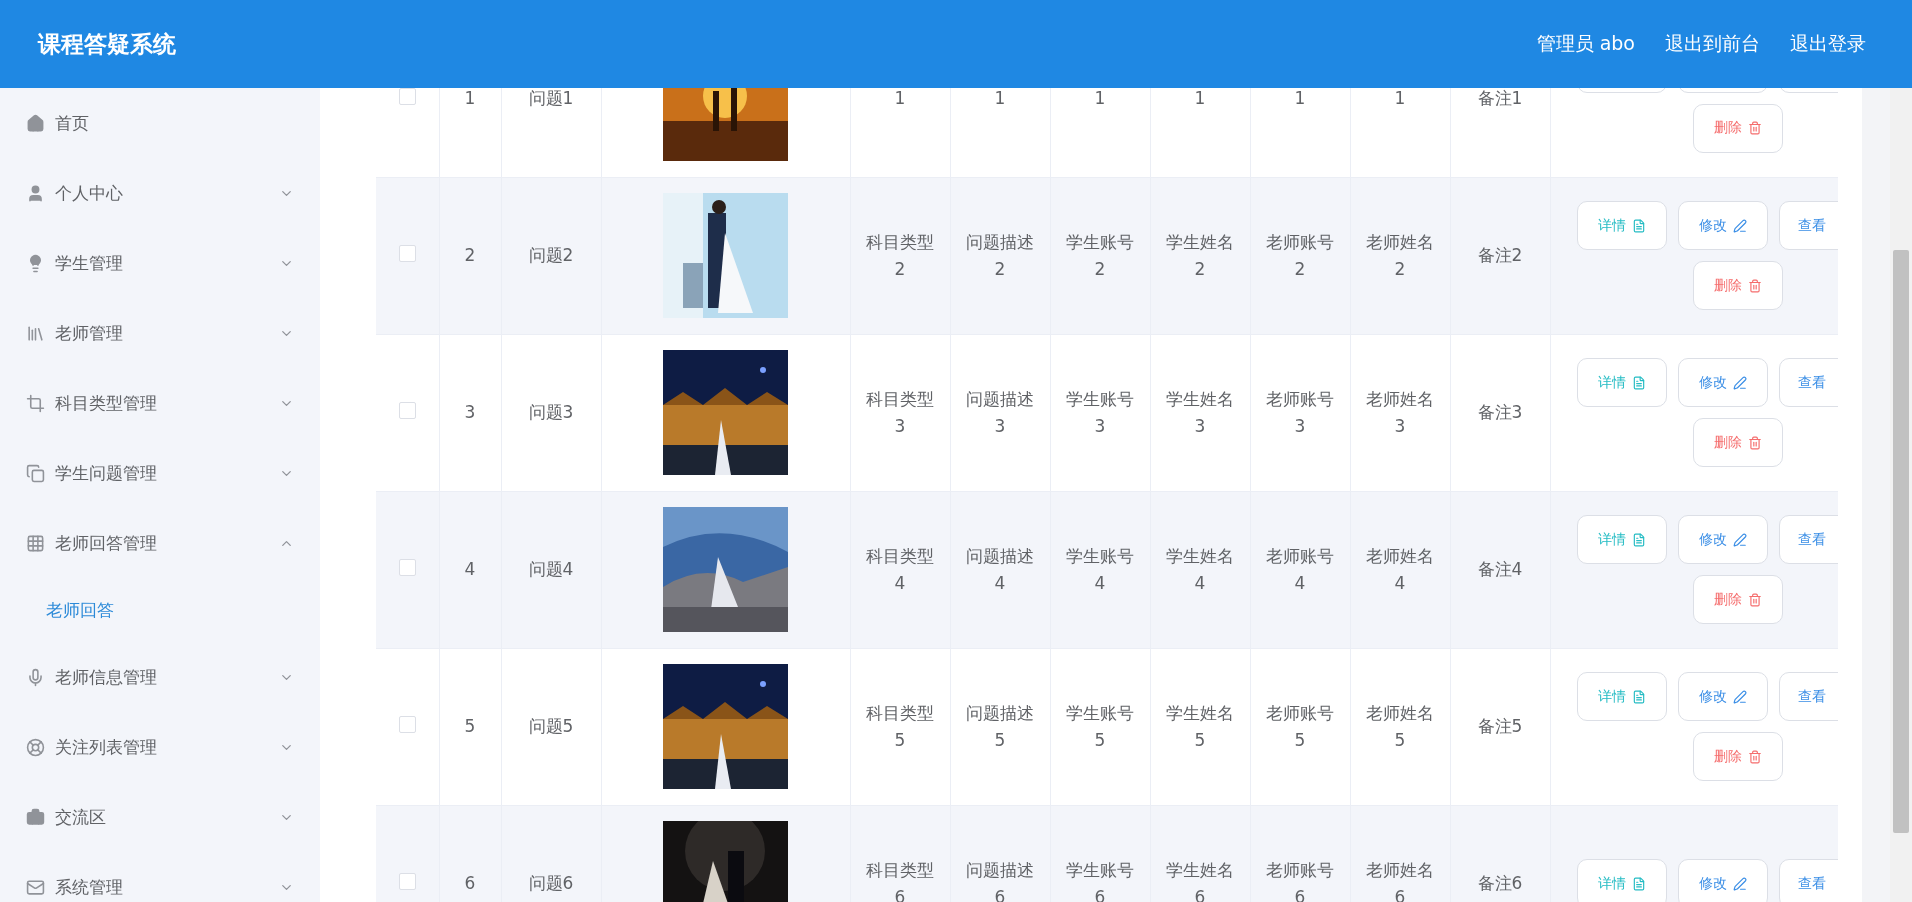 The width and height of the screenshot is (1912, 902). Describe the element at coordinates (551, 99) in the screenshot. I see `table-cell-text: 问题1` at that location.